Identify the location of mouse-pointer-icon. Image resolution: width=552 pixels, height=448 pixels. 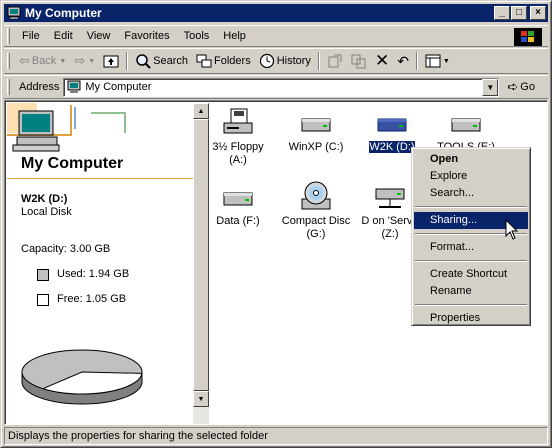
(512, 229).